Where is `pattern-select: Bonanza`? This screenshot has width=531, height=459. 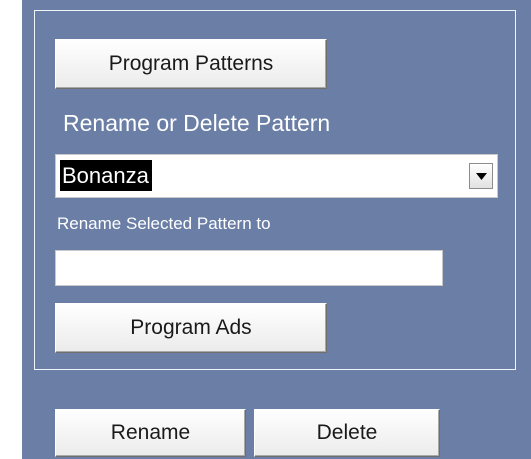 pattern-select: Bonanza is located at coordinates (276, 176).